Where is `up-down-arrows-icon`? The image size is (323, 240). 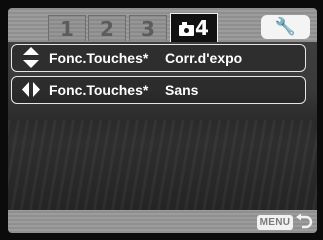 up-down-arrows-icon is located at coordinates (31, 57).